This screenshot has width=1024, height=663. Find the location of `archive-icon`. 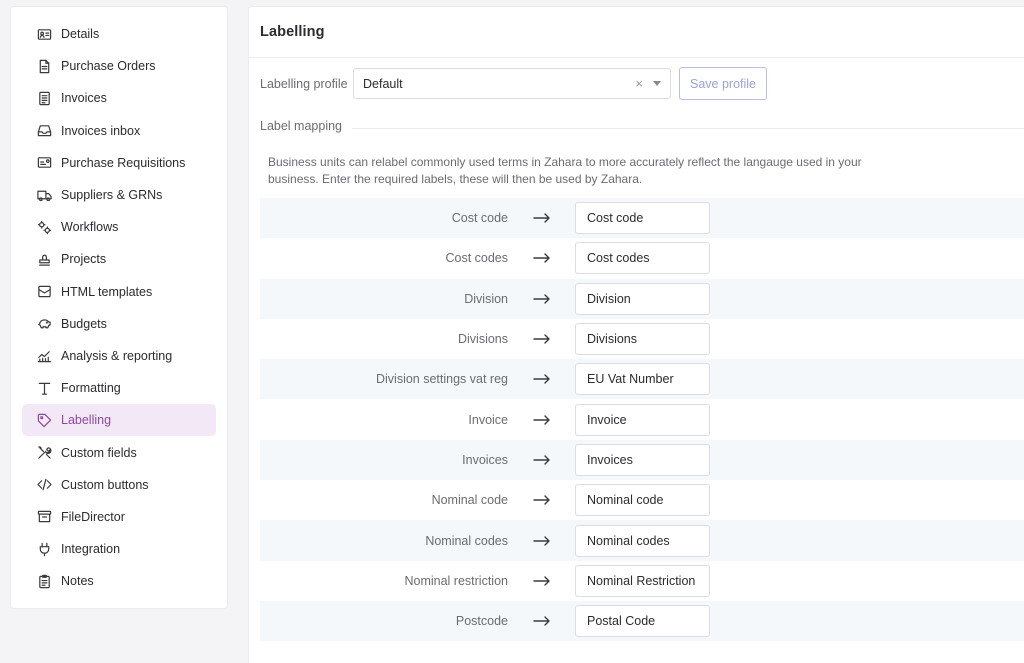

archive-icon is located at coordinates (44, 517).